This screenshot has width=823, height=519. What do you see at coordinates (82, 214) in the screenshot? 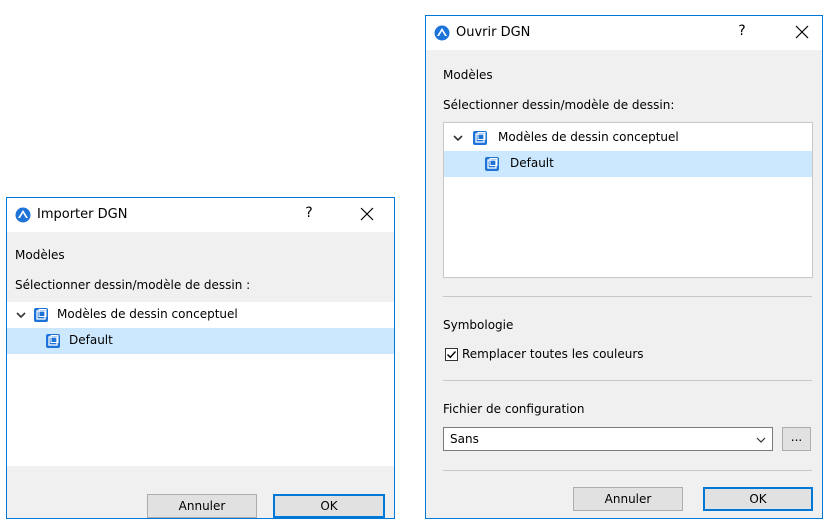
I see `dialog-title: Importer DGN` at bounding box center [82, 214].